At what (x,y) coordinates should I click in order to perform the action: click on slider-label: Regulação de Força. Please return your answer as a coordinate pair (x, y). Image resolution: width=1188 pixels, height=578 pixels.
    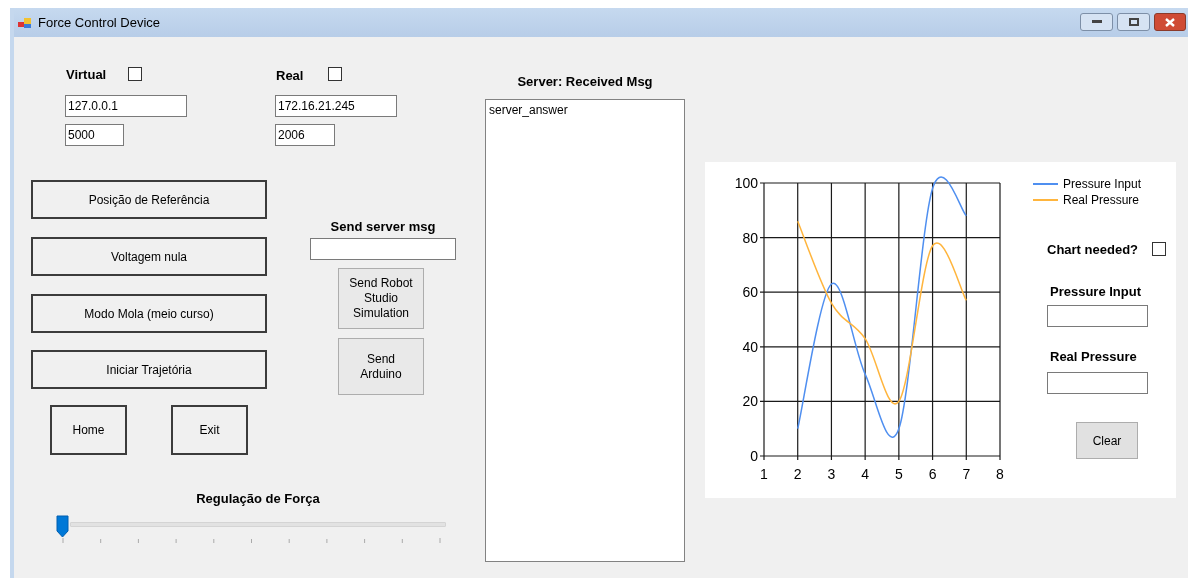
    Looking at the image, I should click on (258, 498).